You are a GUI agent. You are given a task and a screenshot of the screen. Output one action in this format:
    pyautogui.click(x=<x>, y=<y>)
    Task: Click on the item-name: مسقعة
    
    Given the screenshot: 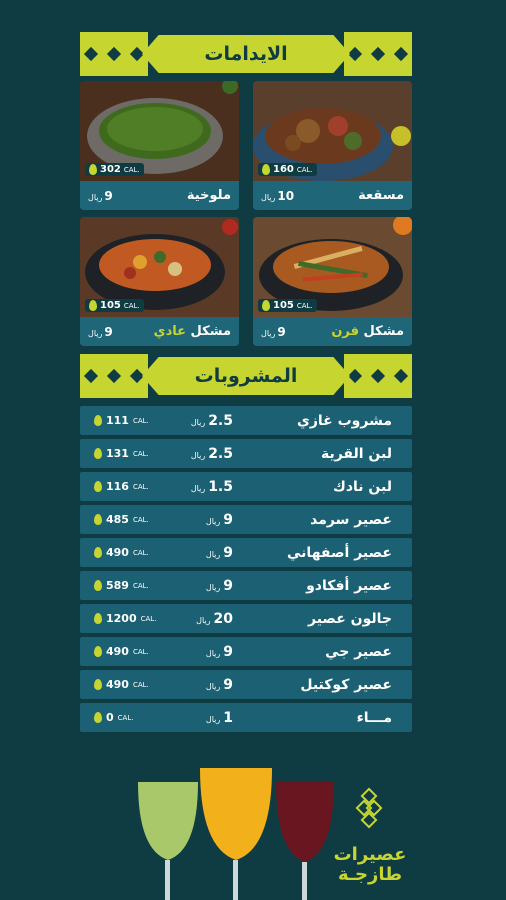 What is the action you would take?
    pyautogui.click(x=381, y=195)
    